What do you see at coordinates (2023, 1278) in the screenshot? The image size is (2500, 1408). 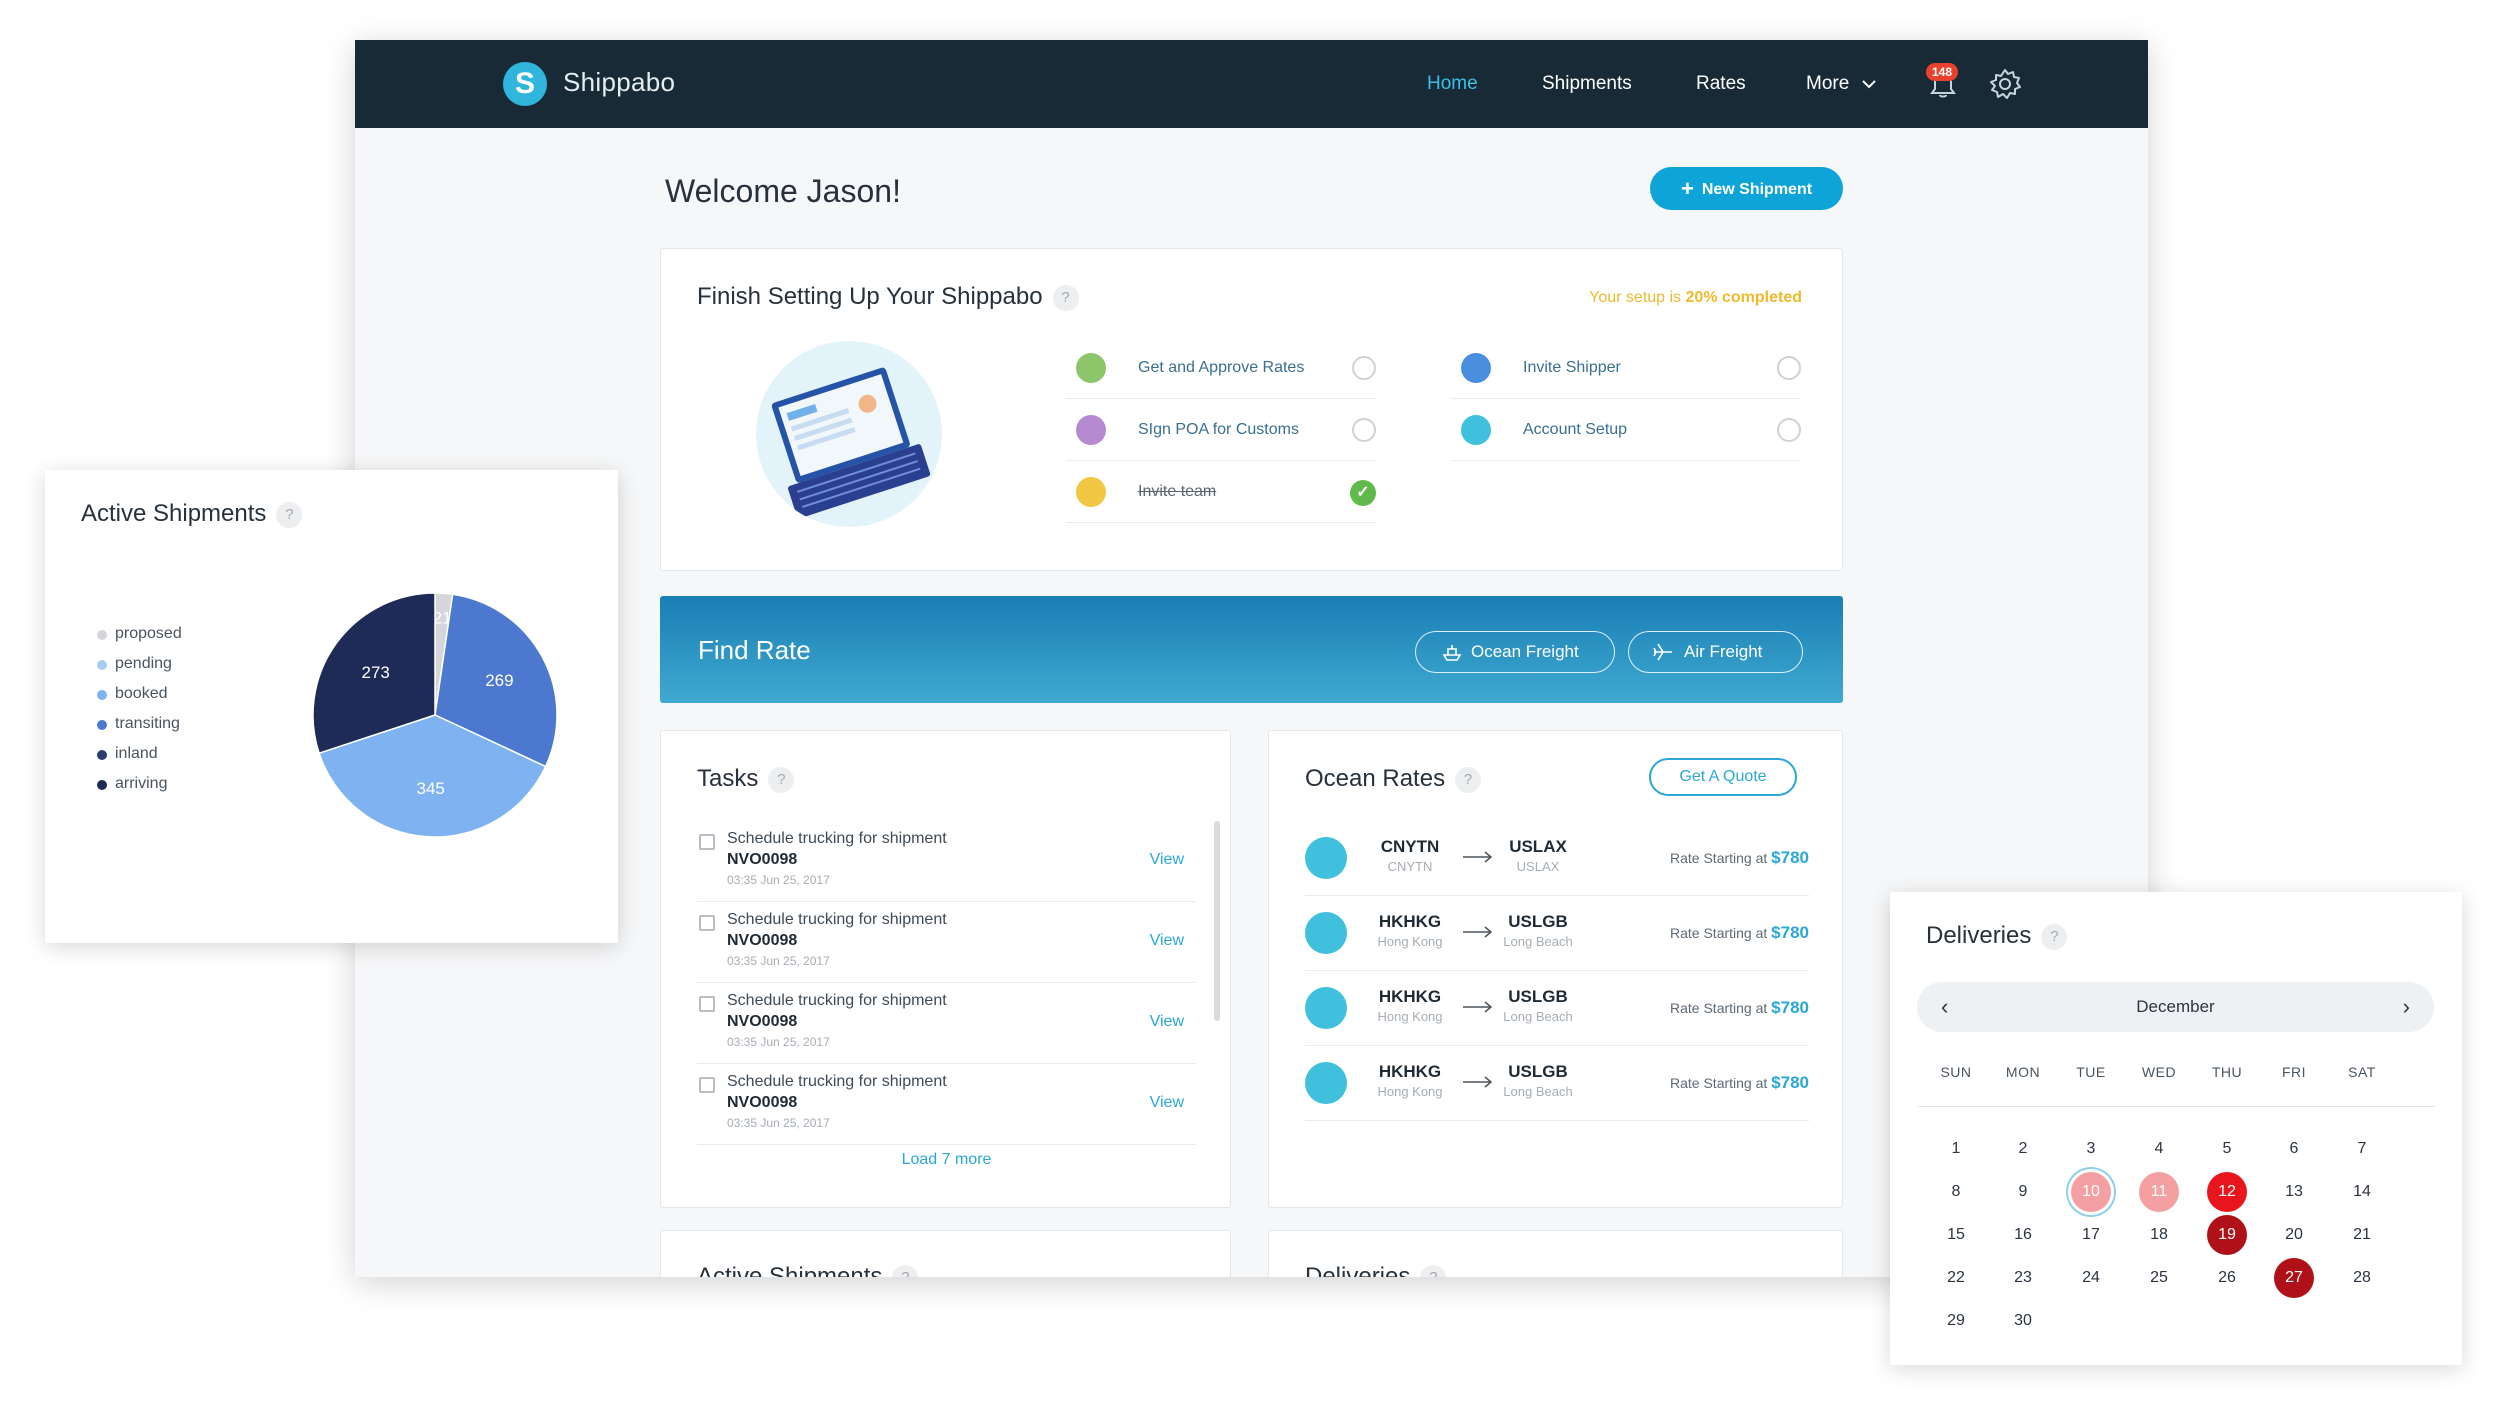 I see `calendar-day: 23` at bounding box center [2023, 1278].